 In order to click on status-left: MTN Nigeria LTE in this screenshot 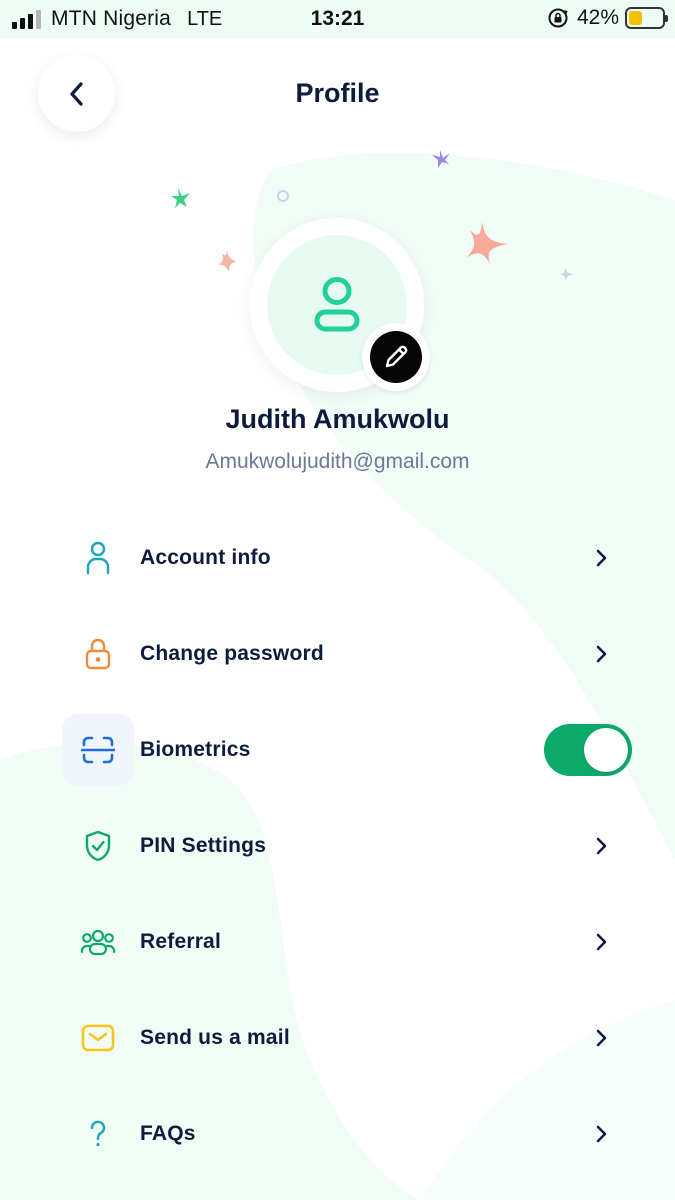, I will do `click(117, 19)`.